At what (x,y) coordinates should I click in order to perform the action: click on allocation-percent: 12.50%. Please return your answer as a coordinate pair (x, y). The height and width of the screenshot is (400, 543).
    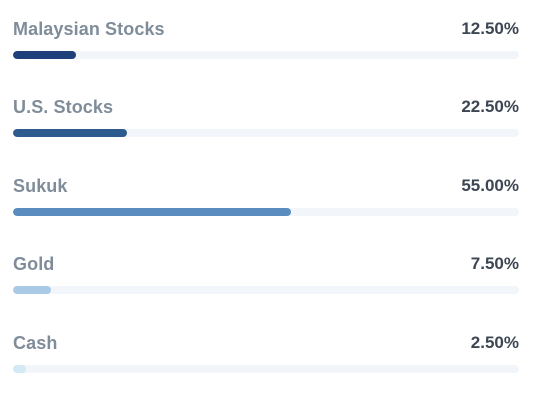
    Looking at the image, I should click on (490, 28).